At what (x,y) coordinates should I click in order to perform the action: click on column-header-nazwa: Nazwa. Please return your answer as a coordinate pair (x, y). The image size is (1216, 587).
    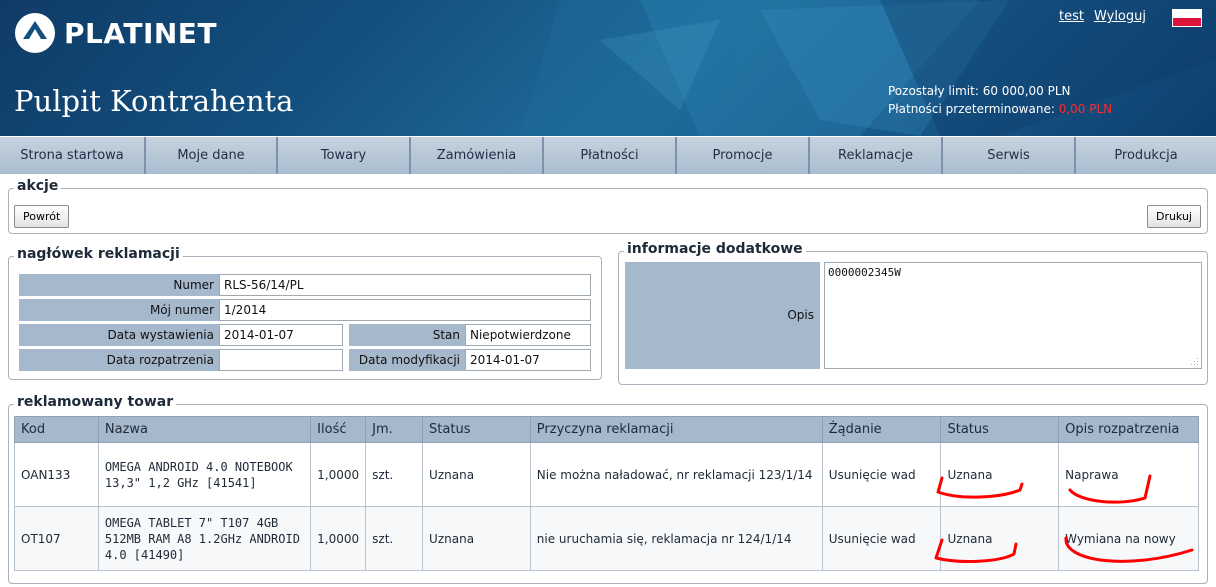
    Looking at the image, I should click on (204, 429).